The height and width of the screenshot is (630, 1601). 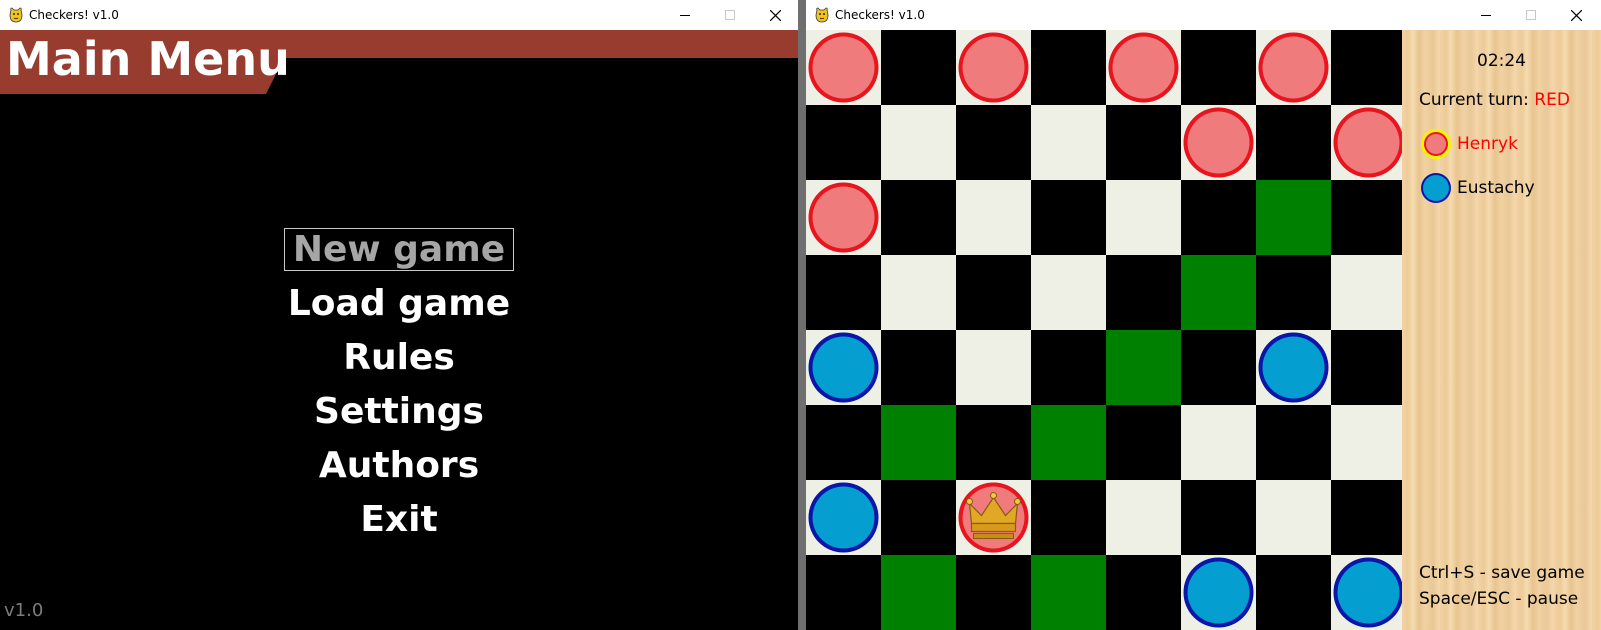 I want to click on menu-item-exit: Exit, so click(x=399, y=520).